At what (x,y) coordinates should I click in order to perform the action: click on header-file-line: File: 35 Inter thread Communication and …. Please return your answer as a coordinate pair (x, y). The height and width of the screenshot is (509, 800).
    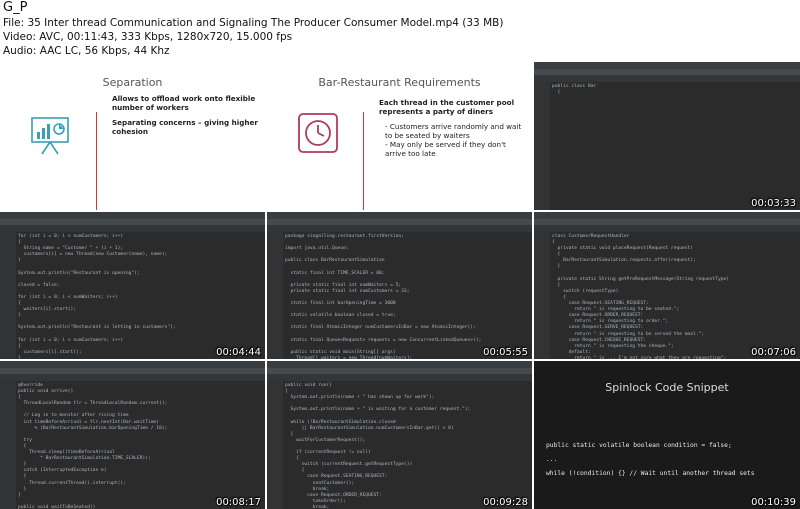
    Looking at the image, I should click on (253, 23).